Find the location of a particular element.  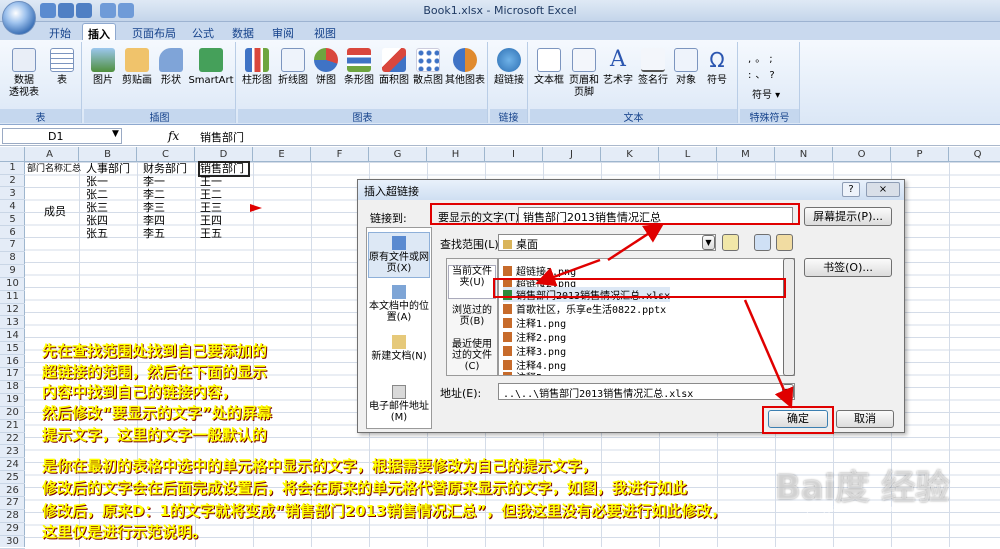

office-button is located at coordinates (19, 18).